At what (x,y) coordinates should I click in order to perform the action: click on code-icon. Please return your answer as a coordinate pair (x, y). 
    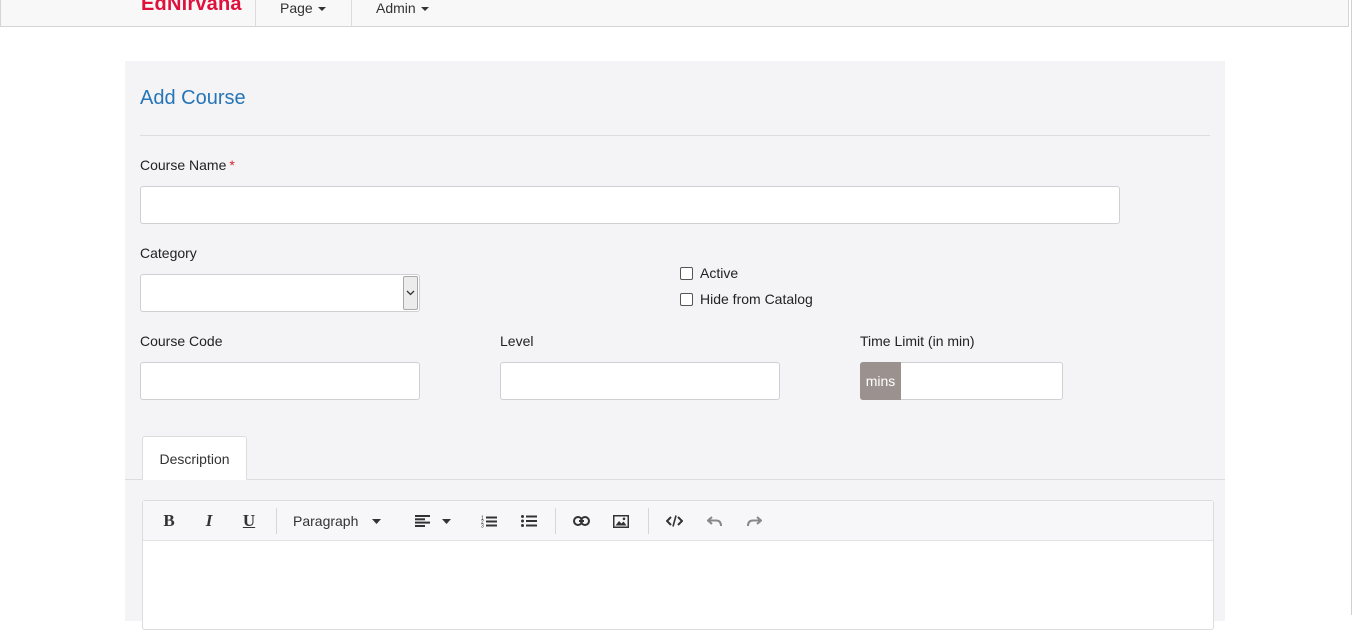
    Looking at the image, I should click on (674, 521).